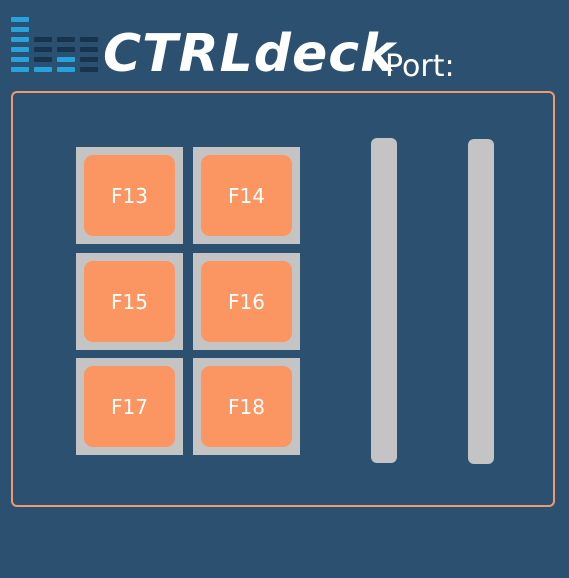 This screenshot has height=578, width=569. I want to click on key-label: F18, so click(246, 406).